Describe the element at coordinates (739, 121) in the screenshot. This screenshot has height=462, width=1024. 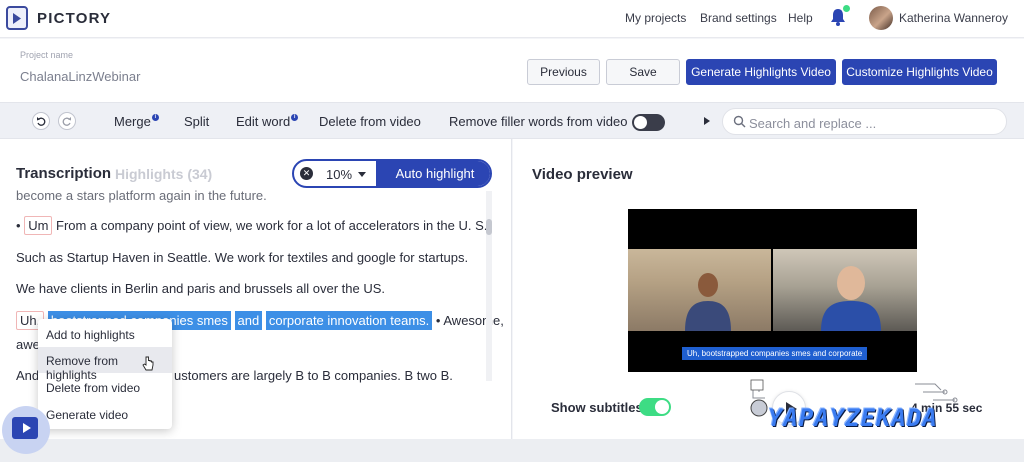
I see `search-icon` at that location.